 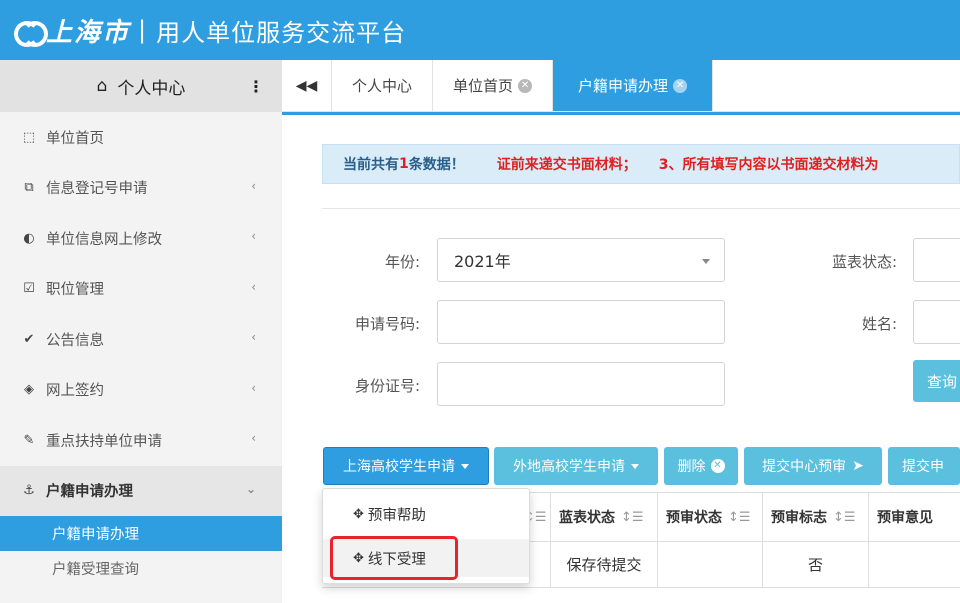 I want to click on tab-list: 个人中心 单位首页 ✕ 户籍申请办理 ✕, so click(x=523, y=85).